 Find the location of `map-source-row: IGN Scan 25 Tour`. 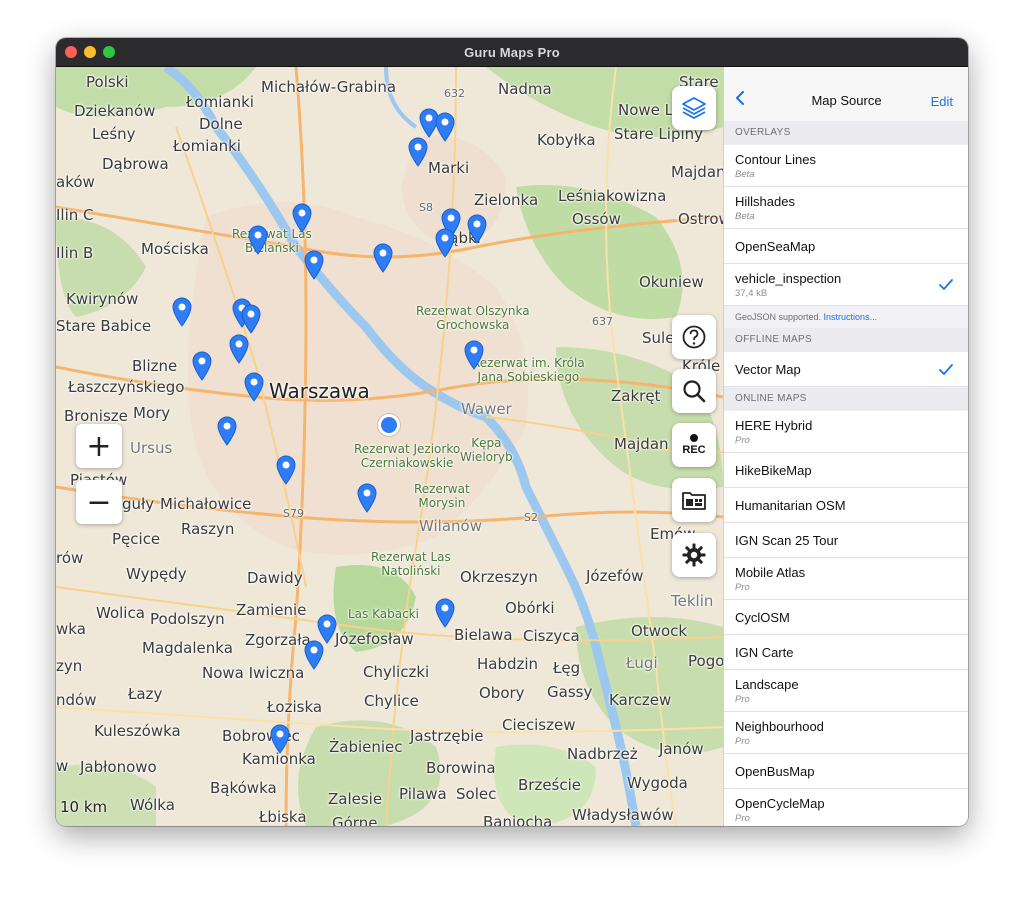

map-source-row: IGN Scan 25 Tour is located at coordinates (846, 540).